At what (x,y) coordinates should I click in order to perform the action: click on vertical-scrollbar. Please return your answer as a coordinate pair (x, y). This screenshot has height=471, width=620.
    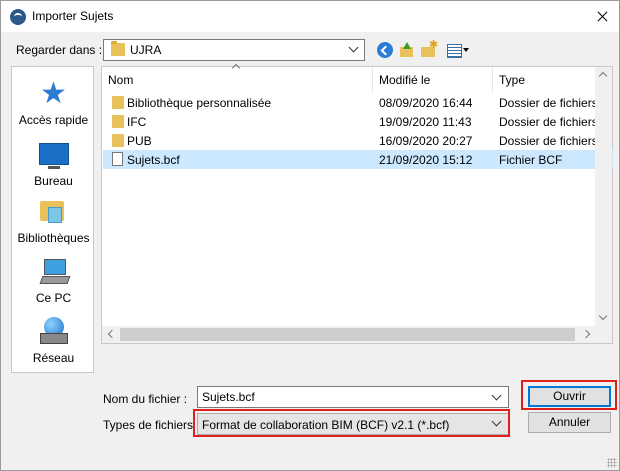
    Looking at the image, I should click on (603, 197).